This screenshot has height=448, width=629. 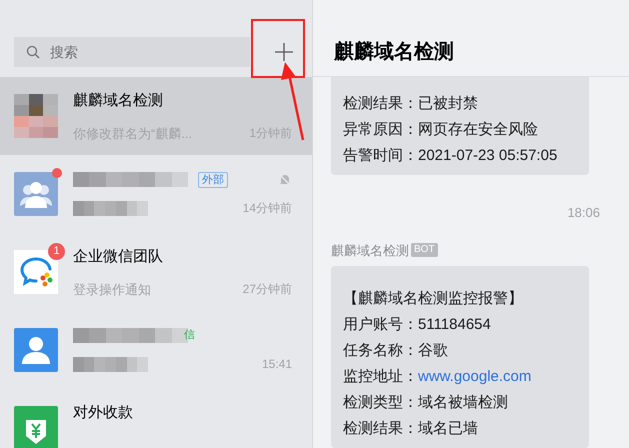 What do you see at coordinates (56, 251) in the screenshot?
I see `unread-badge: 1` at bounding box center [56, 251].